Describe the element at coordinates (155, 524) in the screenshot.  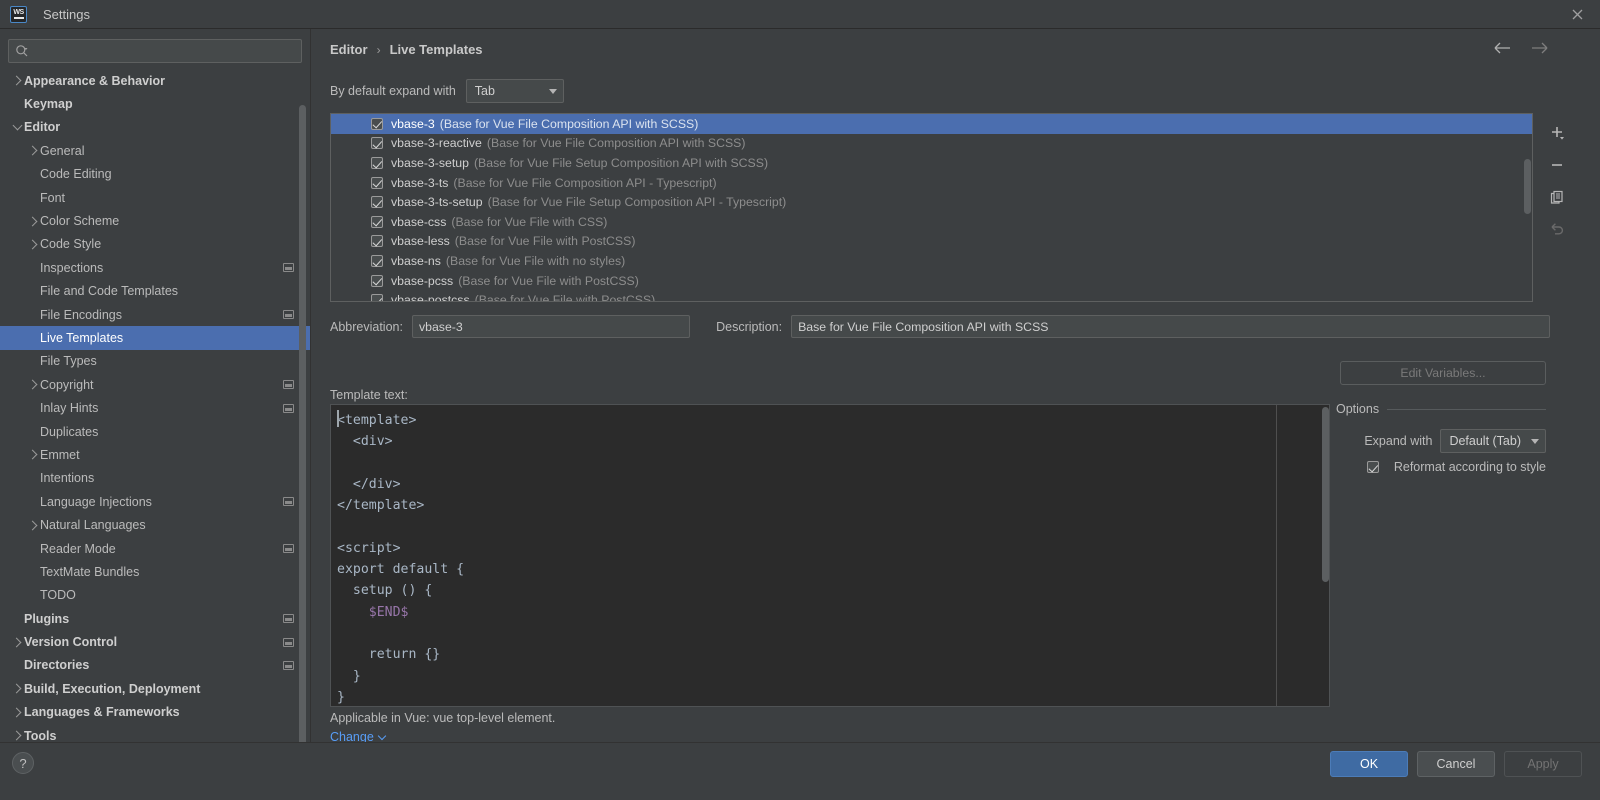
I see `sidebar-item-natural-languages: Natural Languages` at that location.